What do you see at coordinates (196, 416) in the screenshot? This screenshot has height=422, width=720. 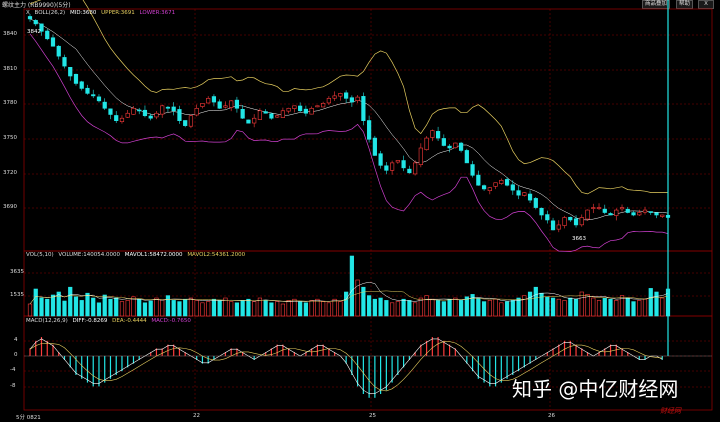 I see `time-label: 22` at bounding box center [196, 416].